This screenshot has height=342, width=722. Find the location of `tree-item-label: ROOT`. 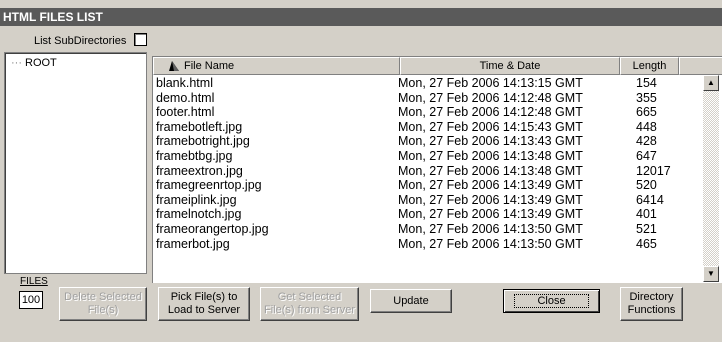

tree-item-label: ROOT is located at coordinates (41, 63).